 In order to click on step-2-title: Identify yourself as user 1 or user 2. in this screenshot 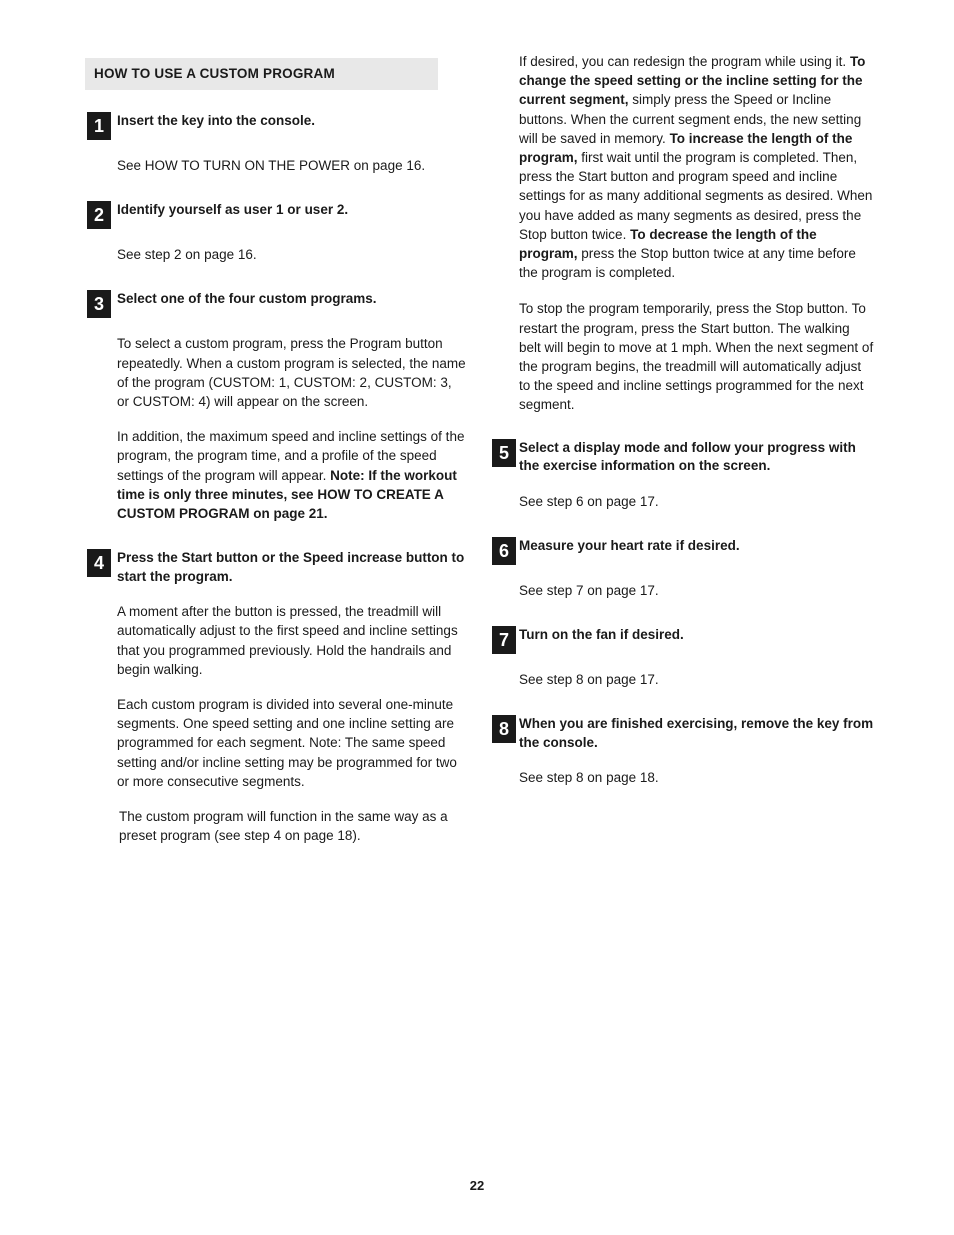, I will do `click(233, 210)`.